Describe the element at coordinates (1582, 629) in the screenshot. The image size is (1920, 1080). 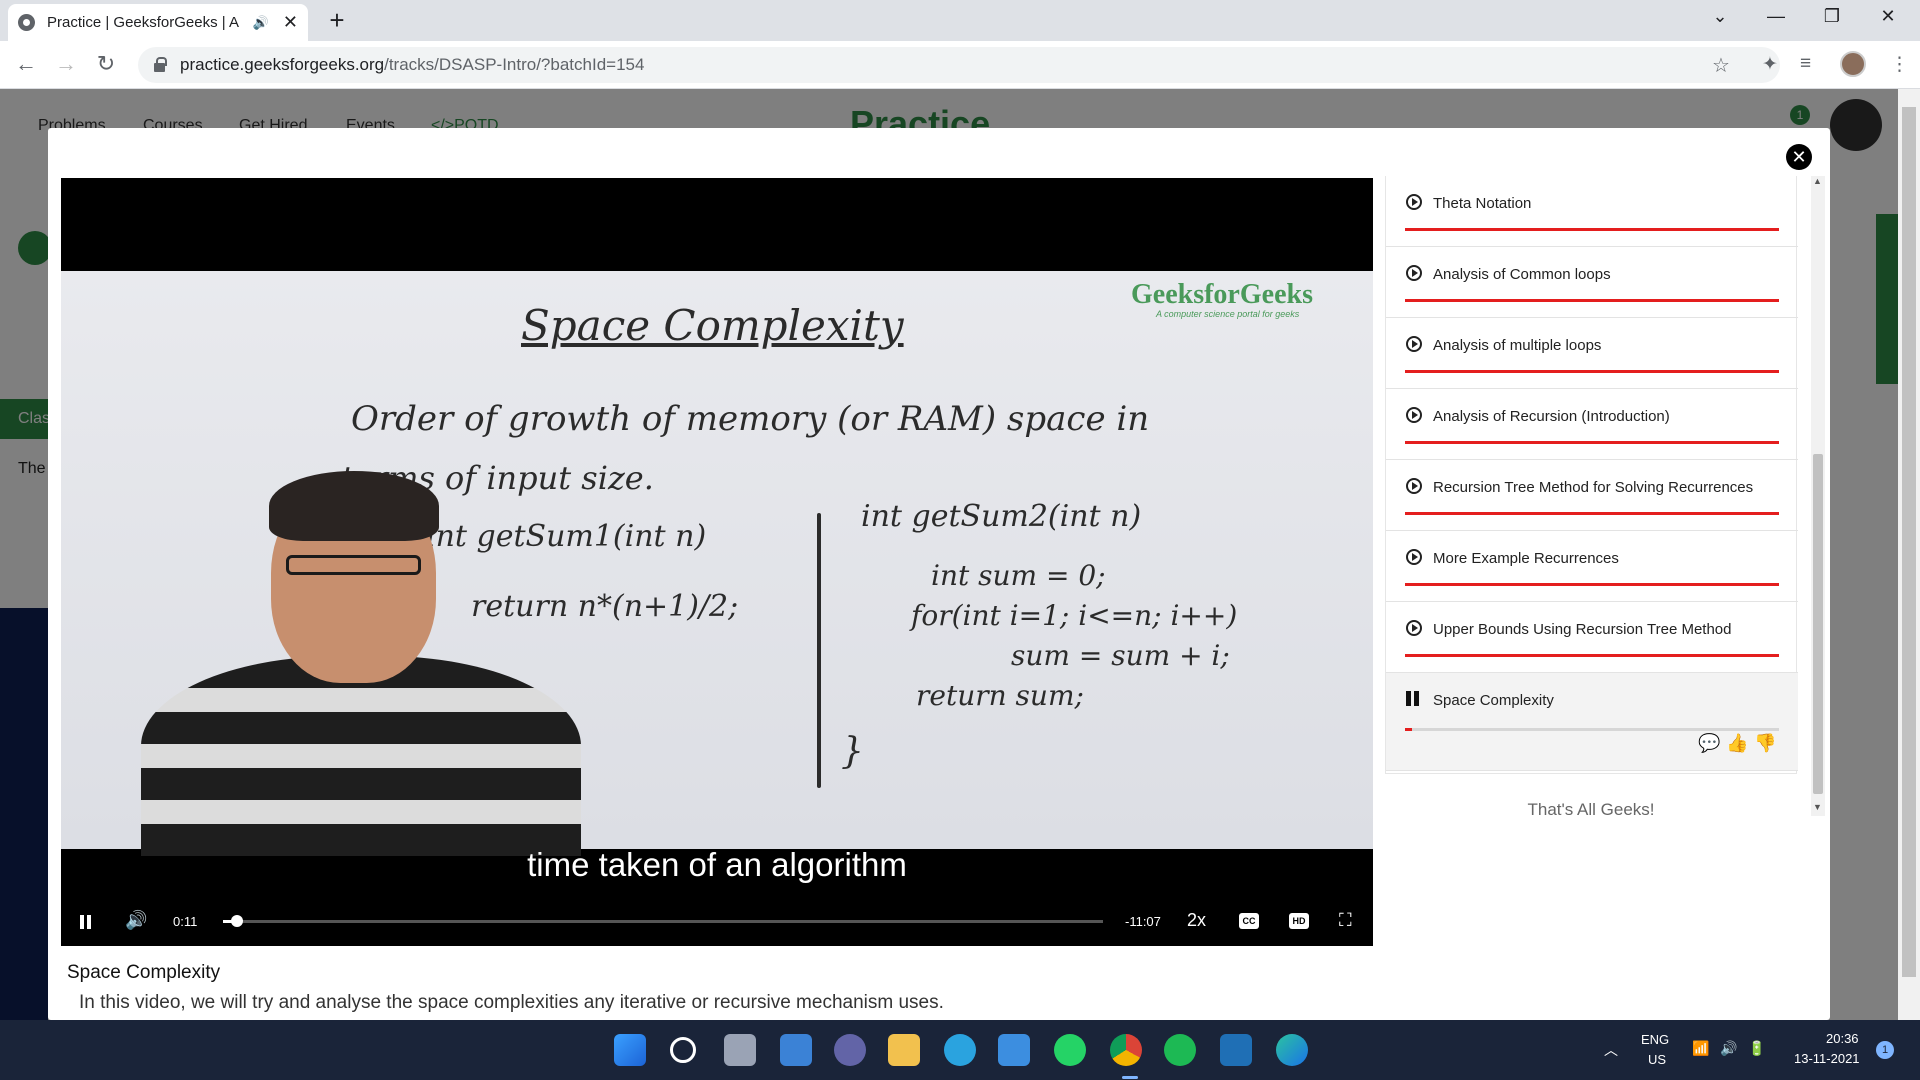
I see `playlist-item-label: Upper Bounds Using Recursion Tree Method` at that location.